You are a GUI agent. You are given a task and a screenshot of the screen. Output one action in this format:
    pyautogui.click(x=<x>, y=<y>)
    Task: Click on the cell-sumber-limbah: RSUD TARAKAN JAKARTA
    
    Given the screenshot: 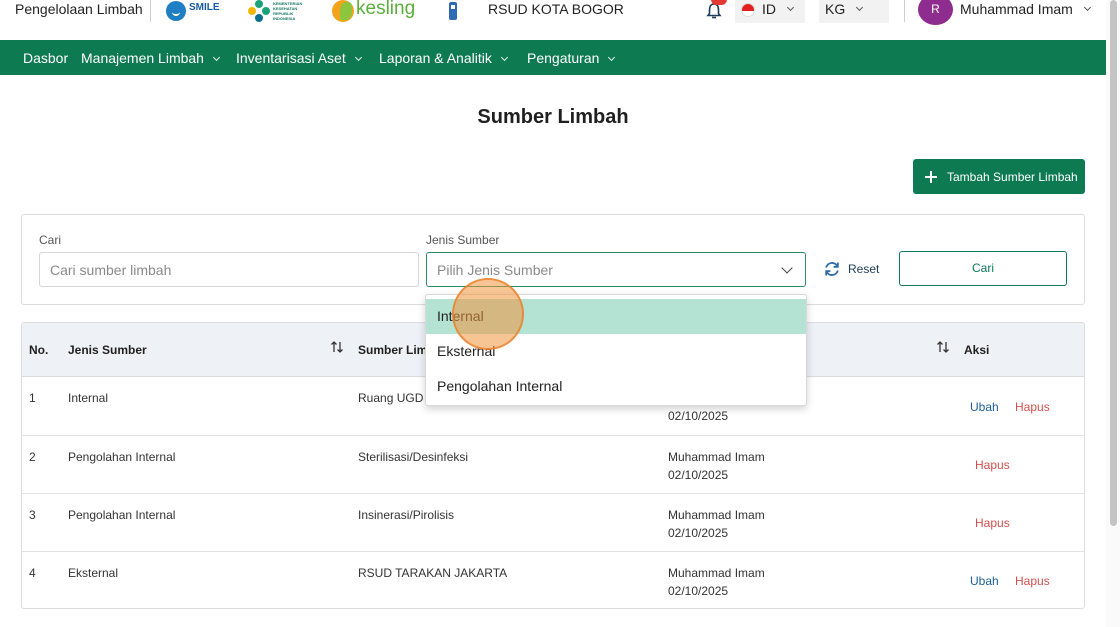 What is the action you would take?
    pyautogui.click(x=433, y=573)
    